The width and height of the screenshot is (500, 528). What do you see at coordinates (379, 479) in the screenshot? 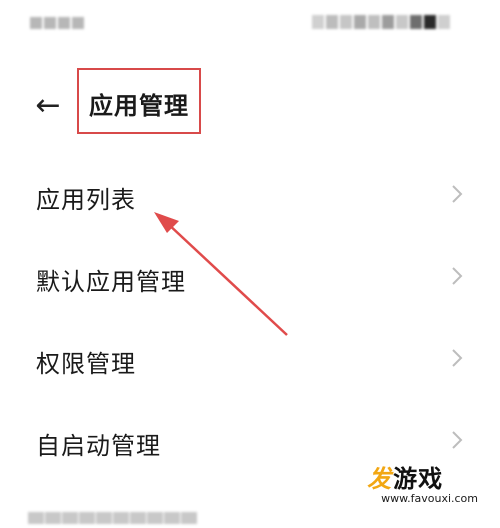
I see `watermark-logo: 发` at bounding box center [379, 479].